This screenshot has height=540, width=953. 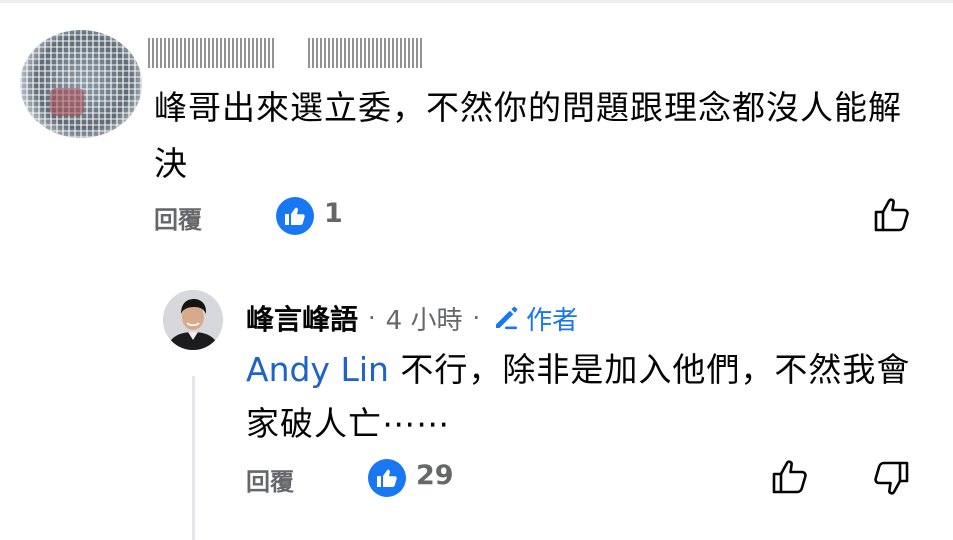 What do you see at coordinates (302, 318) in the screenshot?
I see `reply-author-name: 峰言峰語` at bounding box center [302, 318].